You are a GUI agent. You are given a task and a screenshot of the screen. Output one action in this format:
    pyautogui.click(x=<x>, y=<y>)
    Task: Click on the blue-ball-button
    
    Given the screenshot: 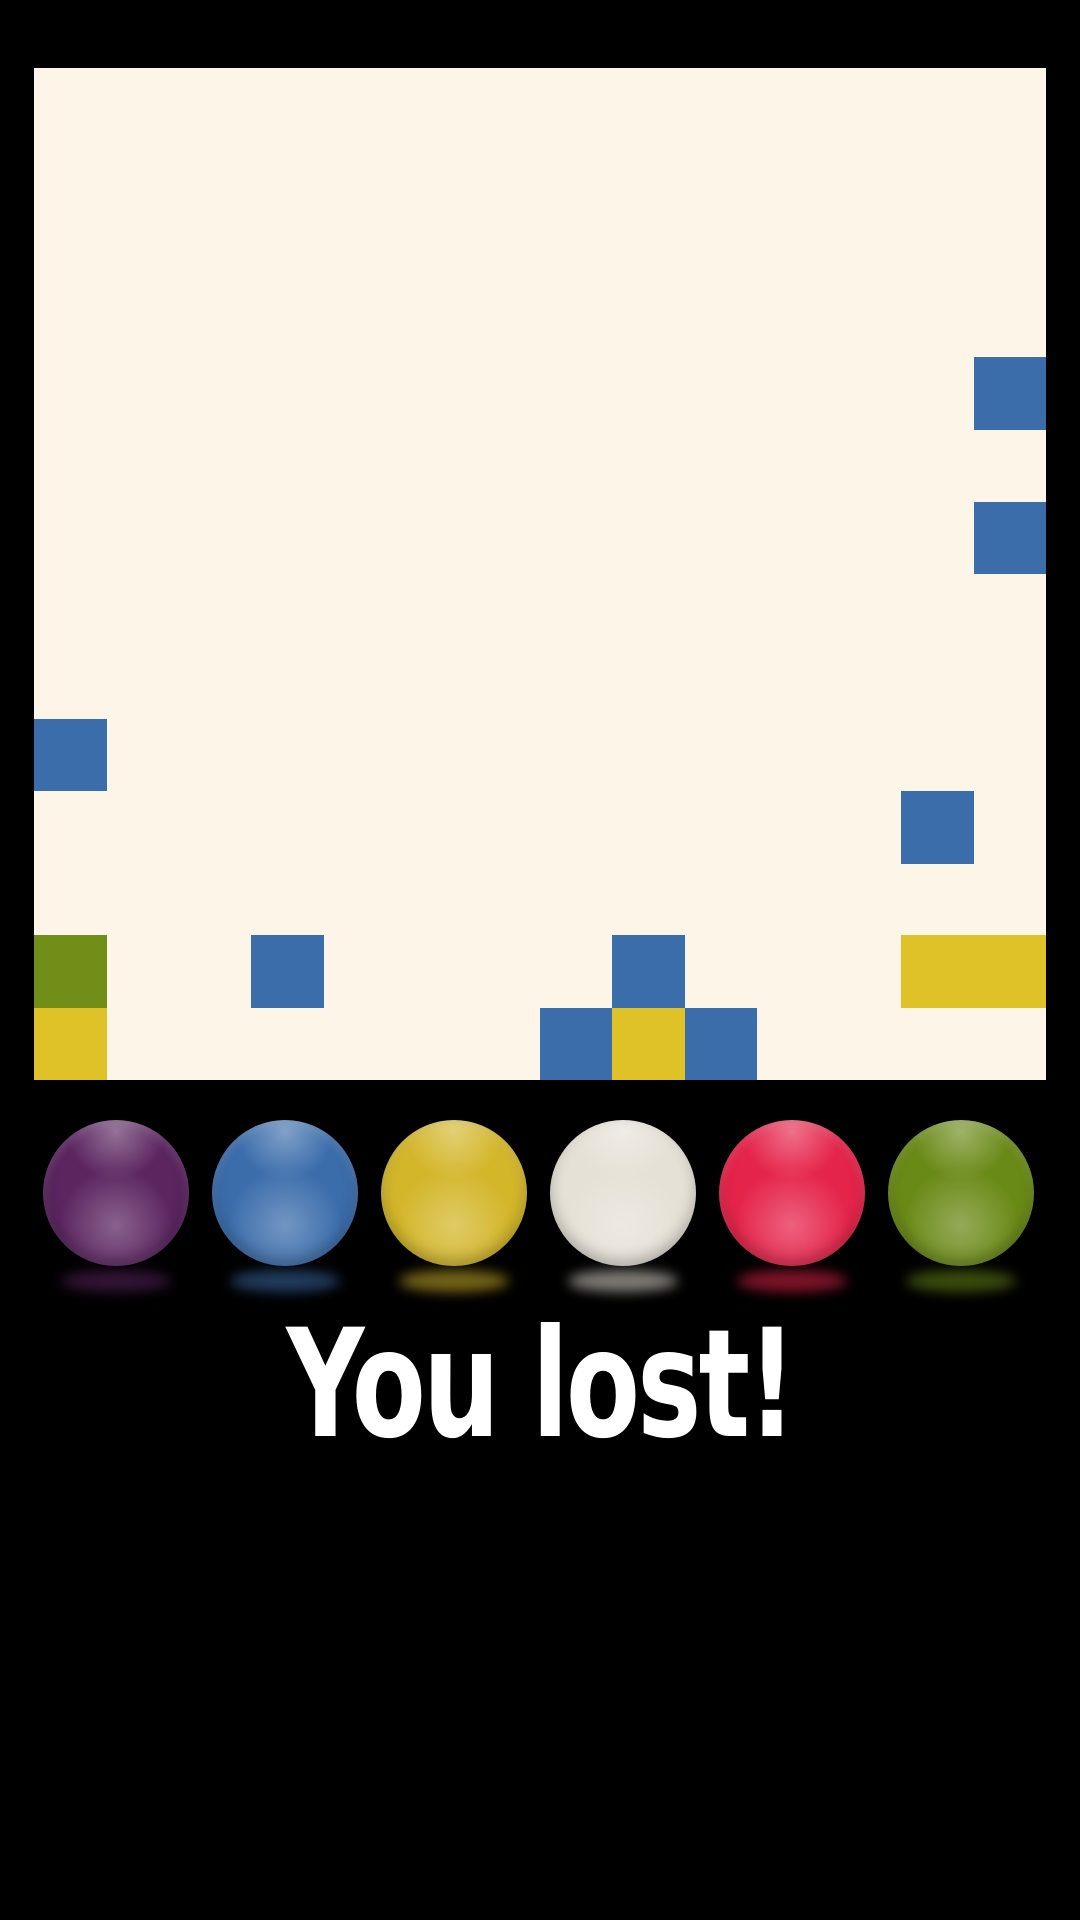 What is the action you would take?
    pyautogui.click(x=287, y=1206)
    